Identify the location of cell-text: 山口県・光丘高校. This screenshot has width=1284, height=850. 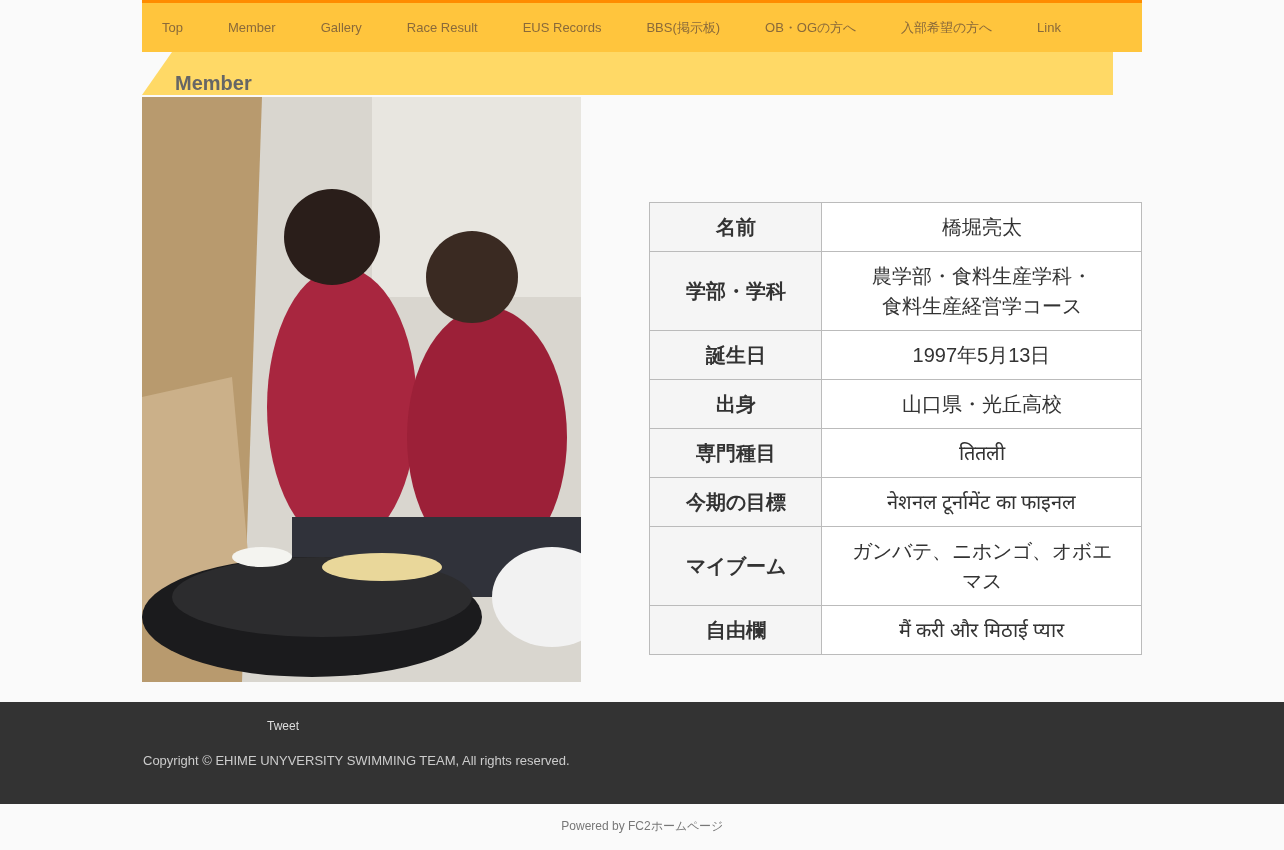
(981, 404).